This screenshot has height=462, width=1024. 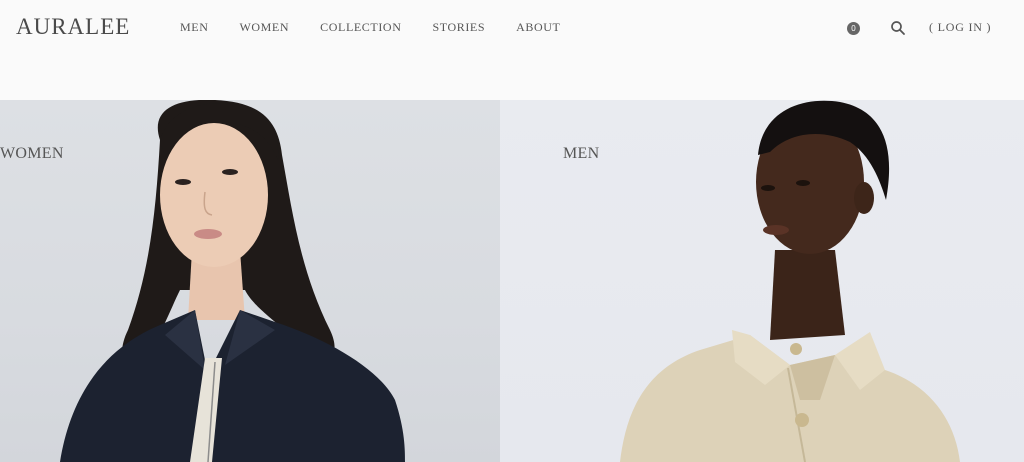 I want to click on nav-item-about: ABOUT, so click(x=538, y=27).